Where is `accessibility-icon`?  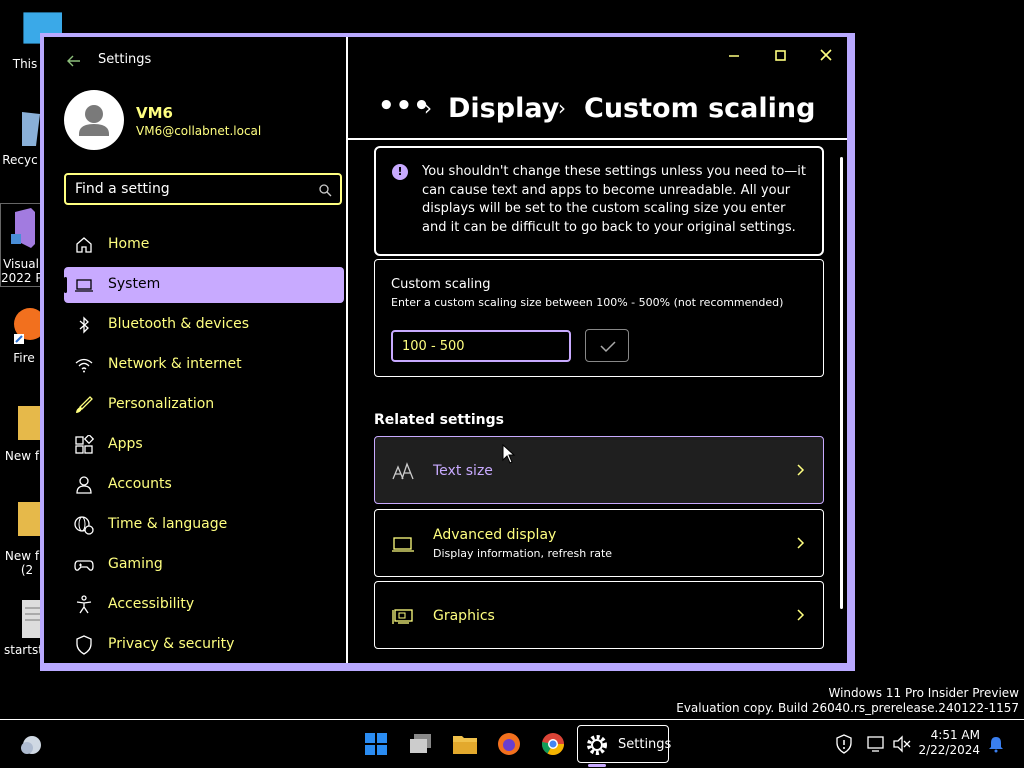
accessibility-icon is located at coordinates (84, 604).